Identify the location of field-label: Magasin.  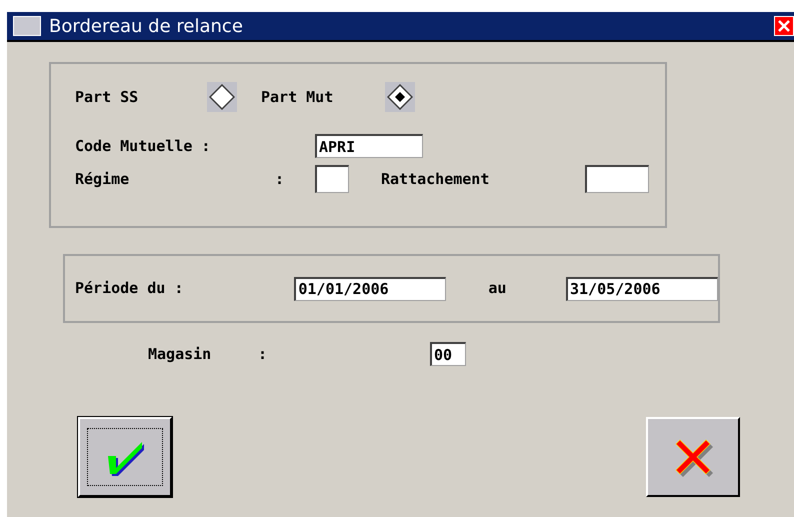
(180, 354).